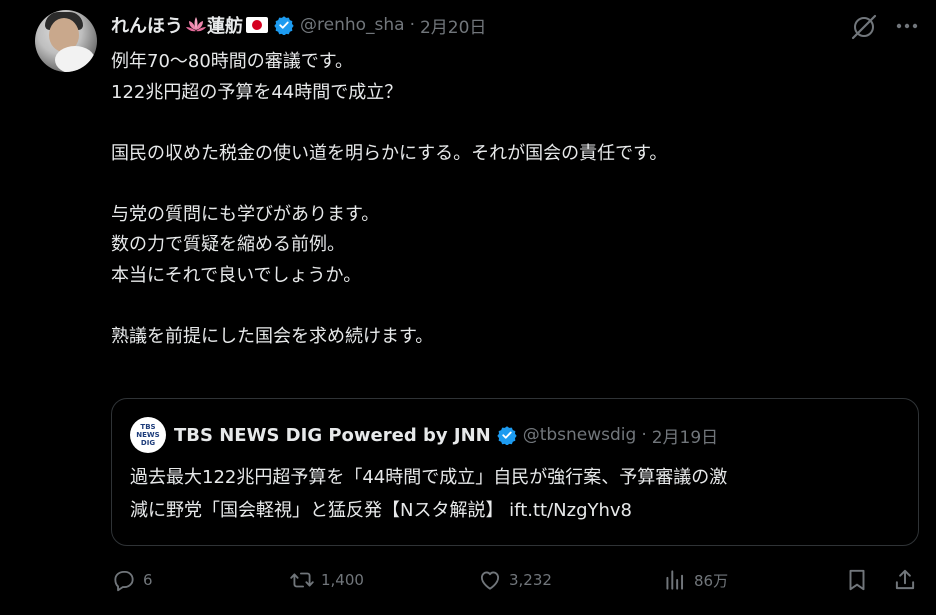 This screenshot has height=615, width=936. I want to click on quoted-tweet-date: 2月19日, so click(685, 435).